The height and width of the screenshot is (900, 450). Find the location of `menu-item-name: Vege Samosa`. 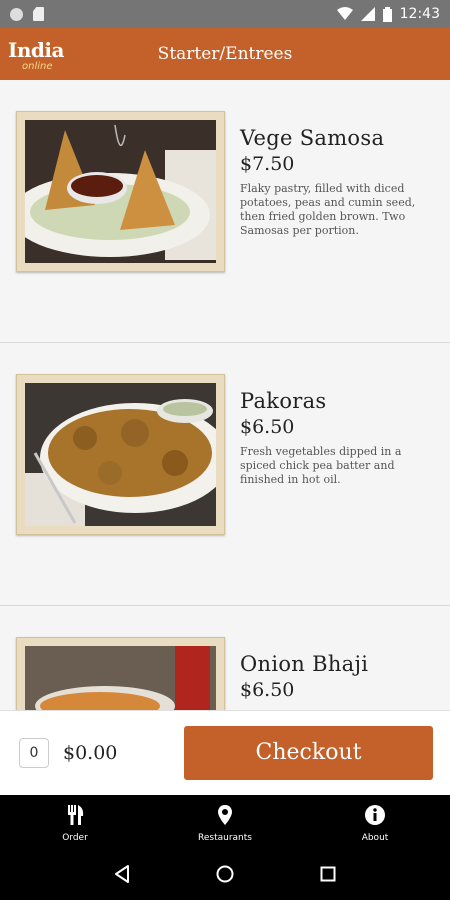

menu-item-name: Vege Samosa is located at coordinates (312, 138).